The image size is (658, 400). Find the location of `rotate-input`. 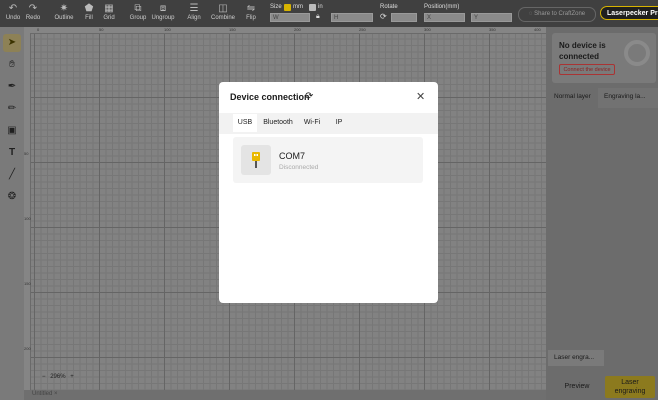

rotate-input is located at coordinates (404, 17).